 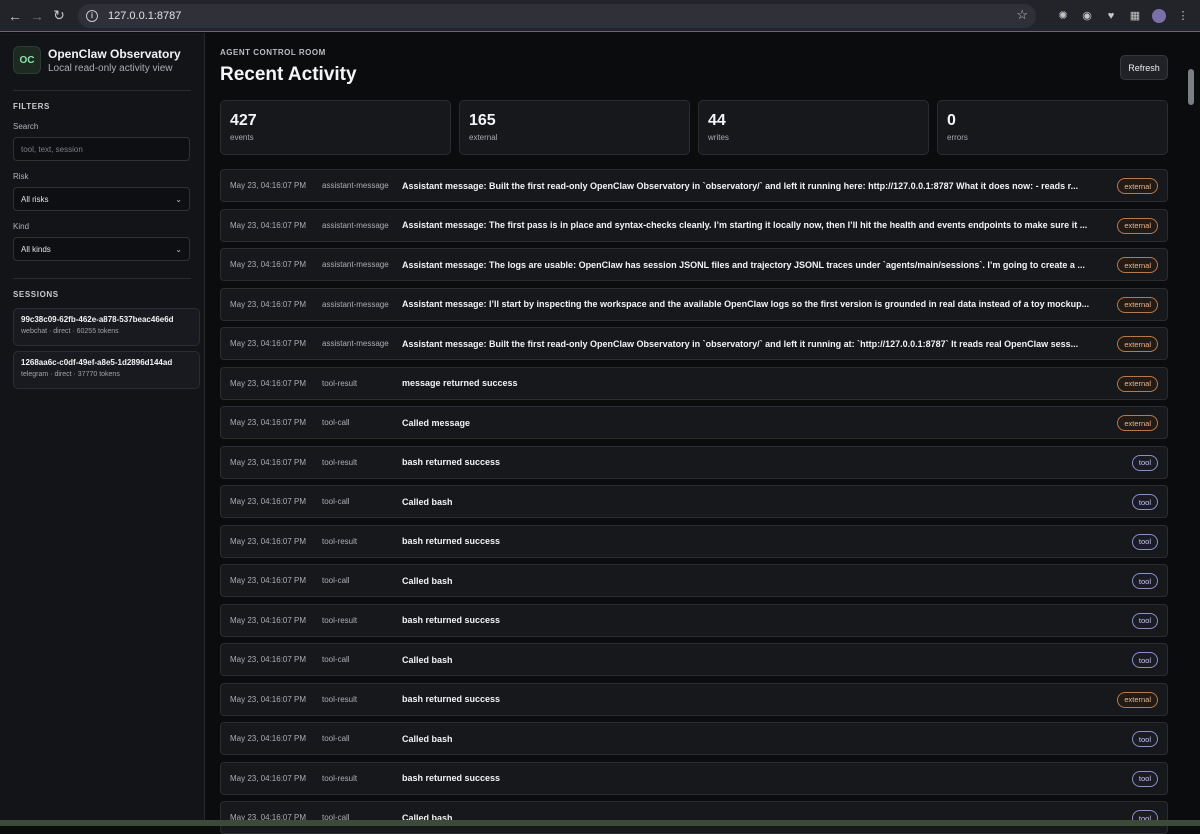 What do you see at coordinates (951, 120) in the screenshot?
I see `stat-value: 0` at bounding box center [951, 120].